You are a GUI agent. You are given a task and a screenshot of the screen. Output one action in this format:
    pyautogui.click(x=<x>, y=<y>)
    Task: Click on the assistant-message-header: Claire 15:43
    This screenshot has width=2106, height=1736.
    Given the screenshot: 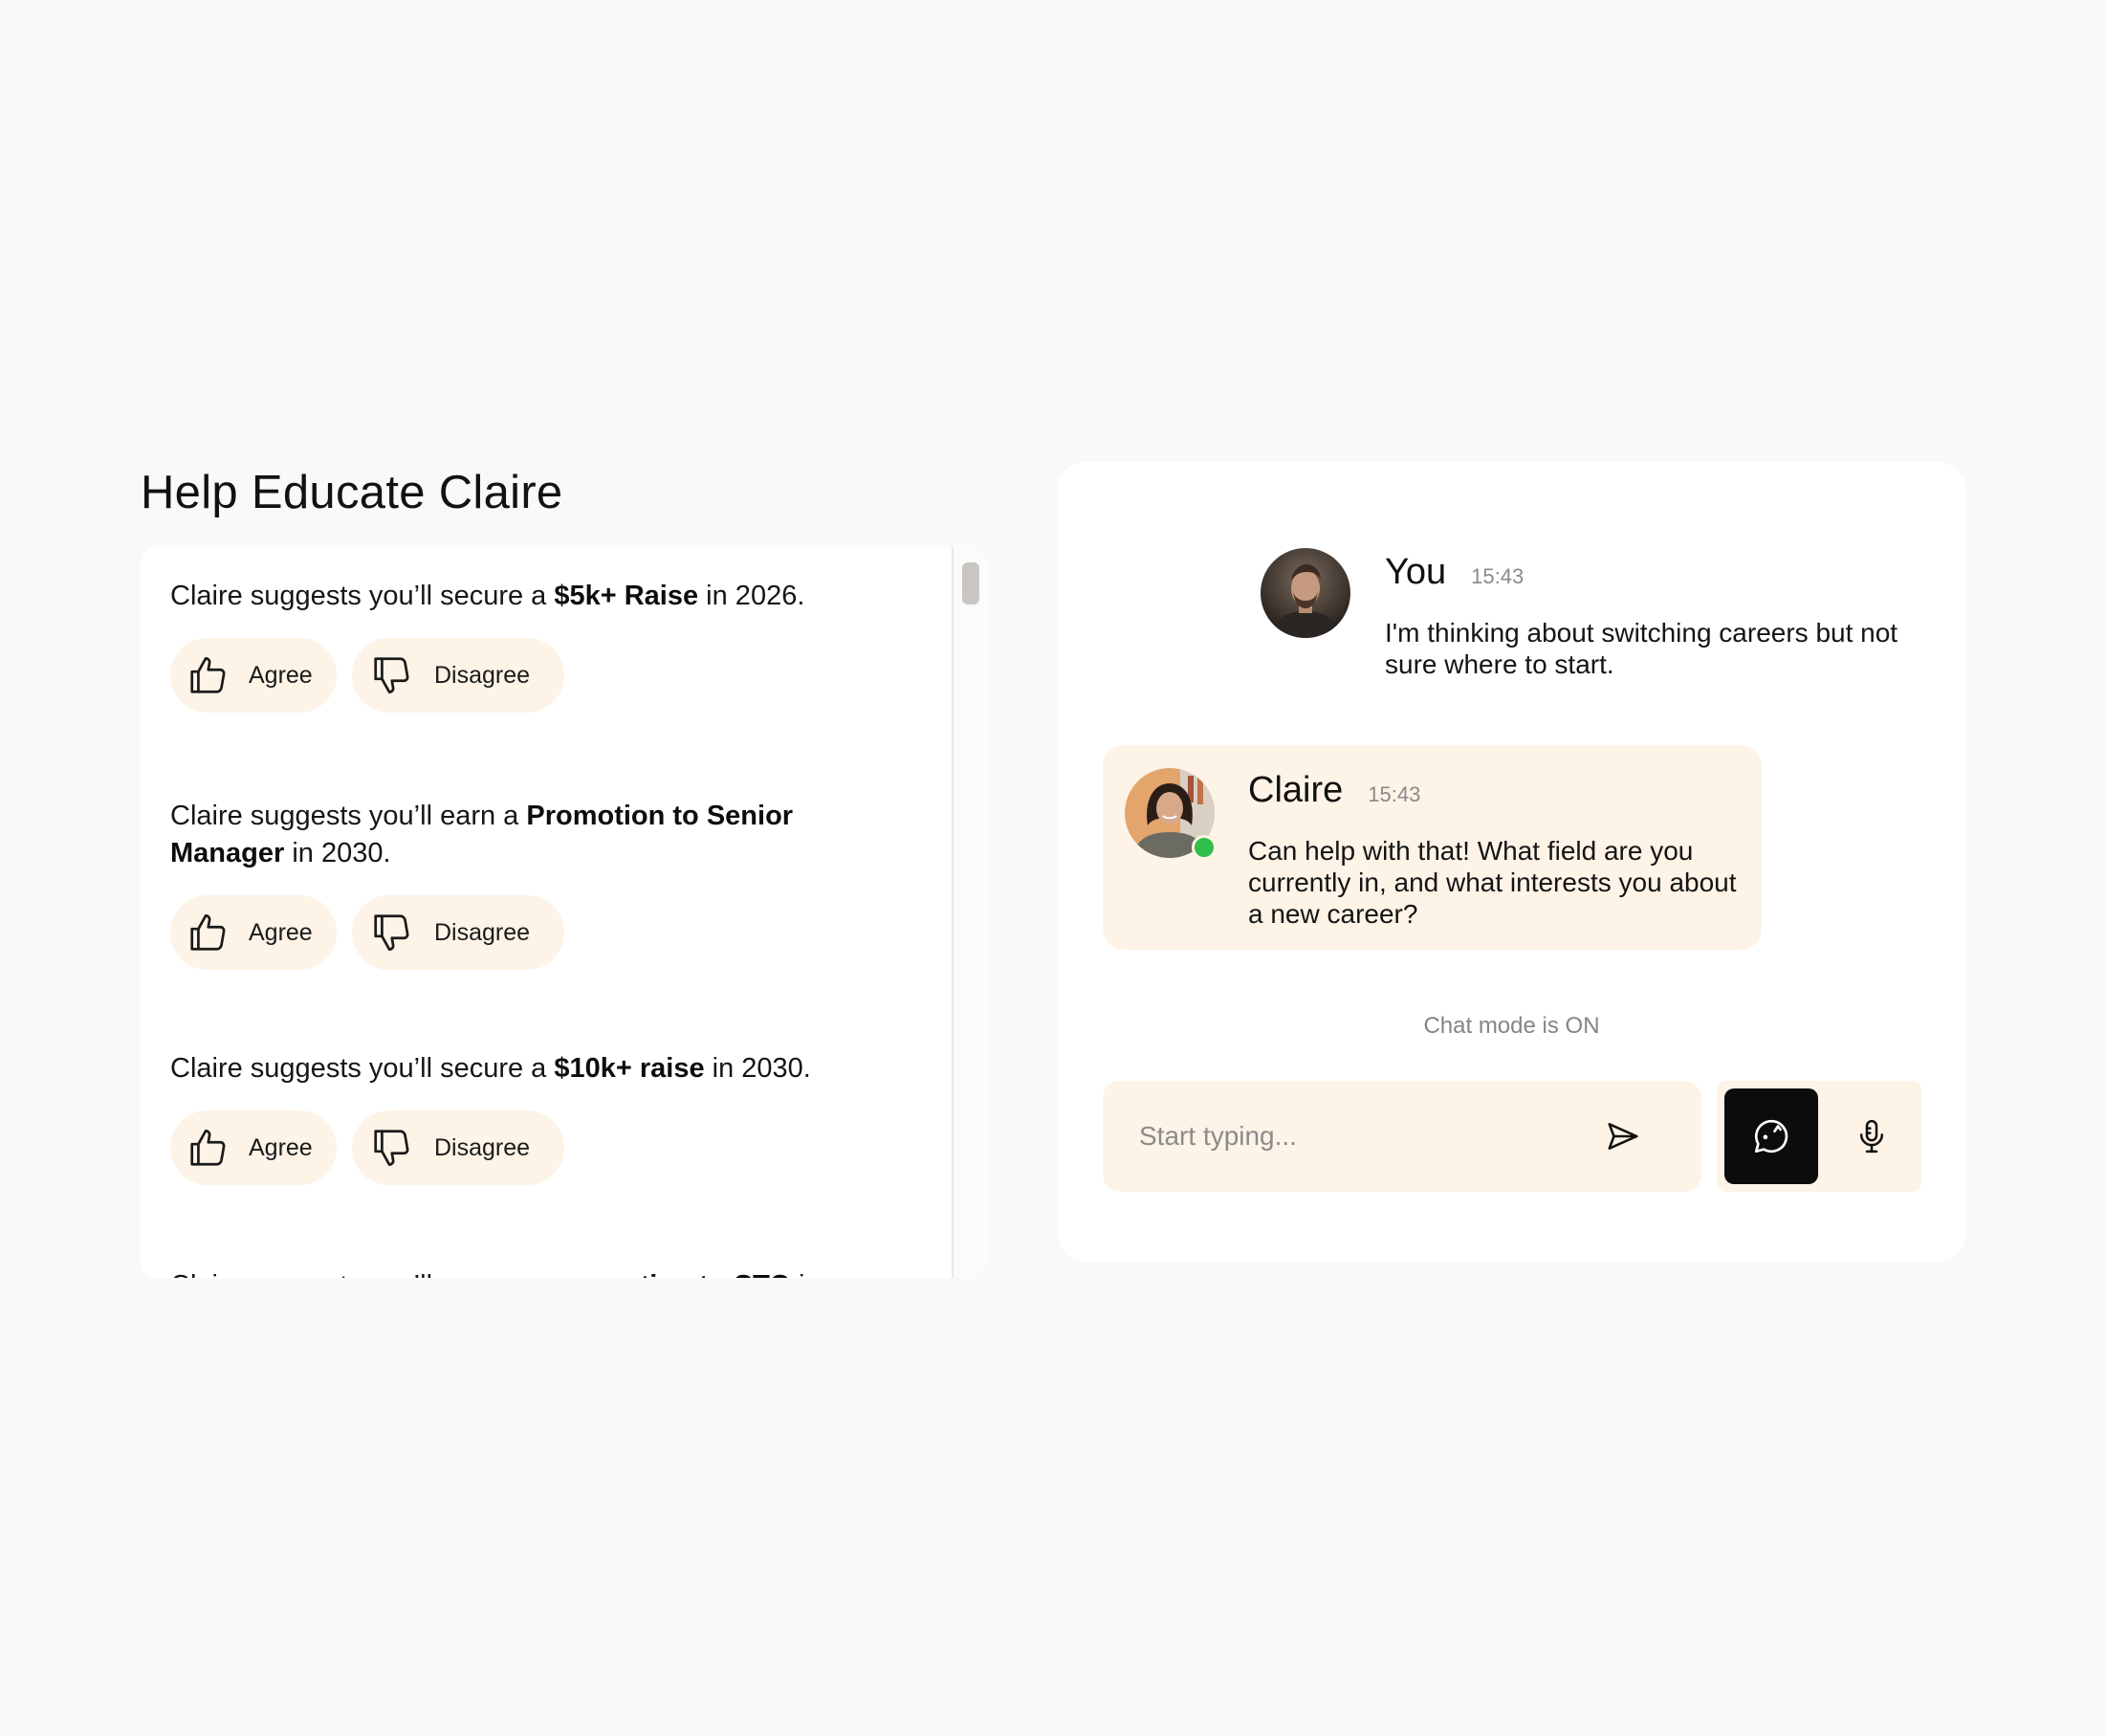 What is the action you would take?
    pyautogui.click(x=1334, y=790)
    